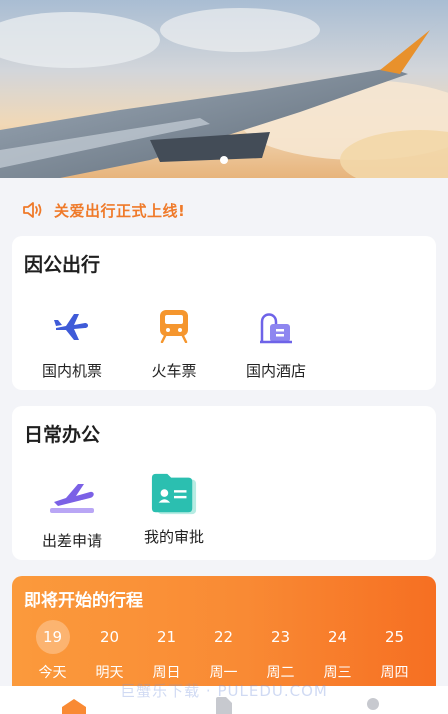 The image size is (448, 714). What do you see at coordinates (174, 494) in the screenshot?
I see `approval-icon` at bounding box center [174, 494].